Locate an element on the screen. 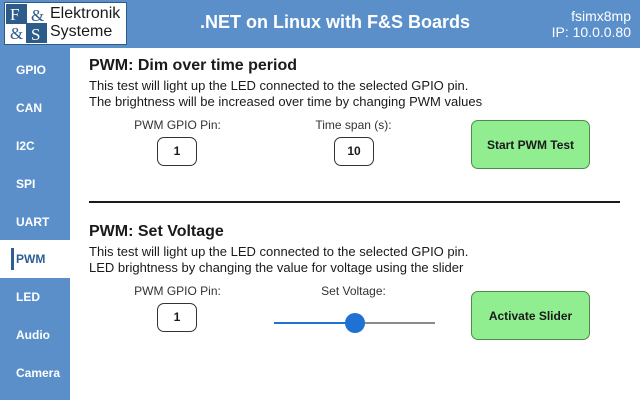 The image size is (640, 400). start-pwm-test-button: Start PWM Test is located at coordinates (530, 144).